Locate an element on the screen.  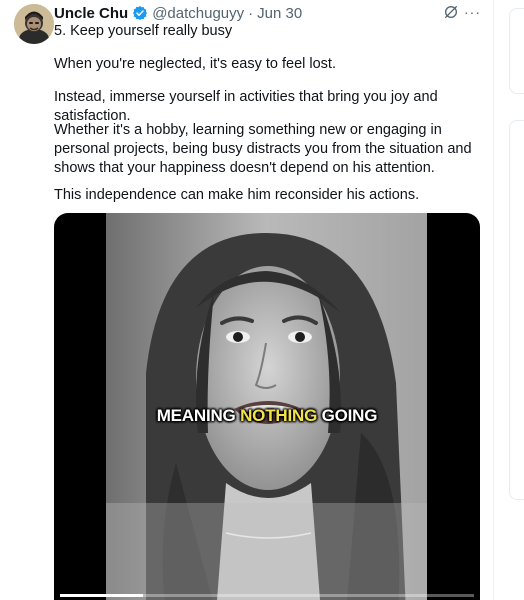
verified-badge-icon is located at coordinates (140, 13).